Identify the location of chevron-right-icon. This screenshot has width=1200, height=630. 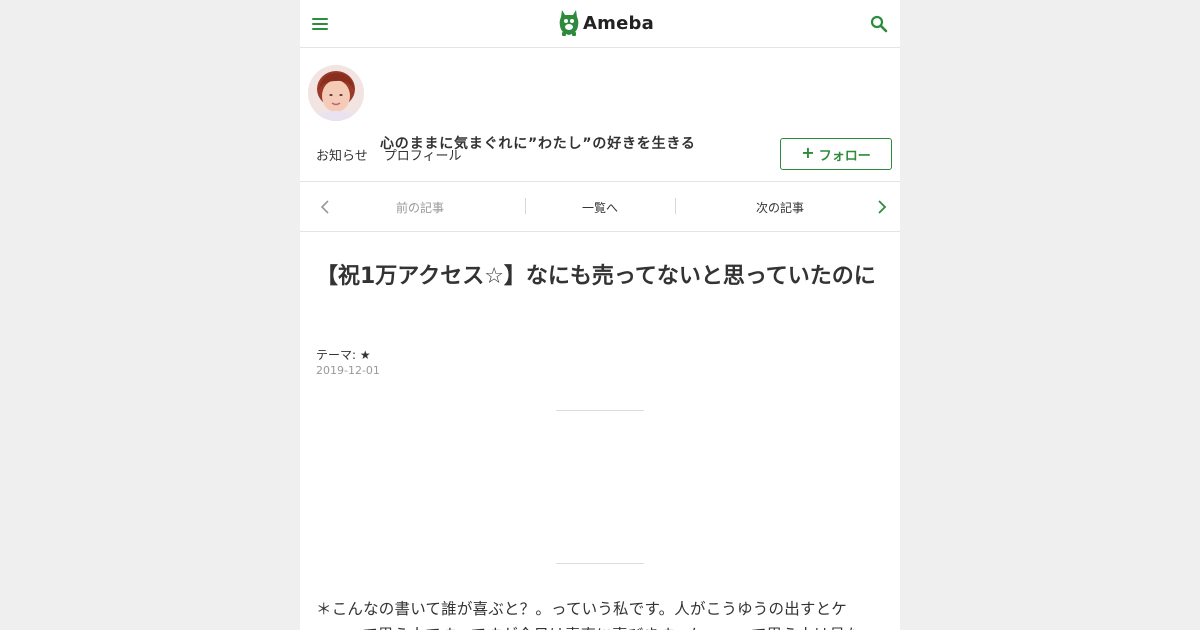
(882, 207).